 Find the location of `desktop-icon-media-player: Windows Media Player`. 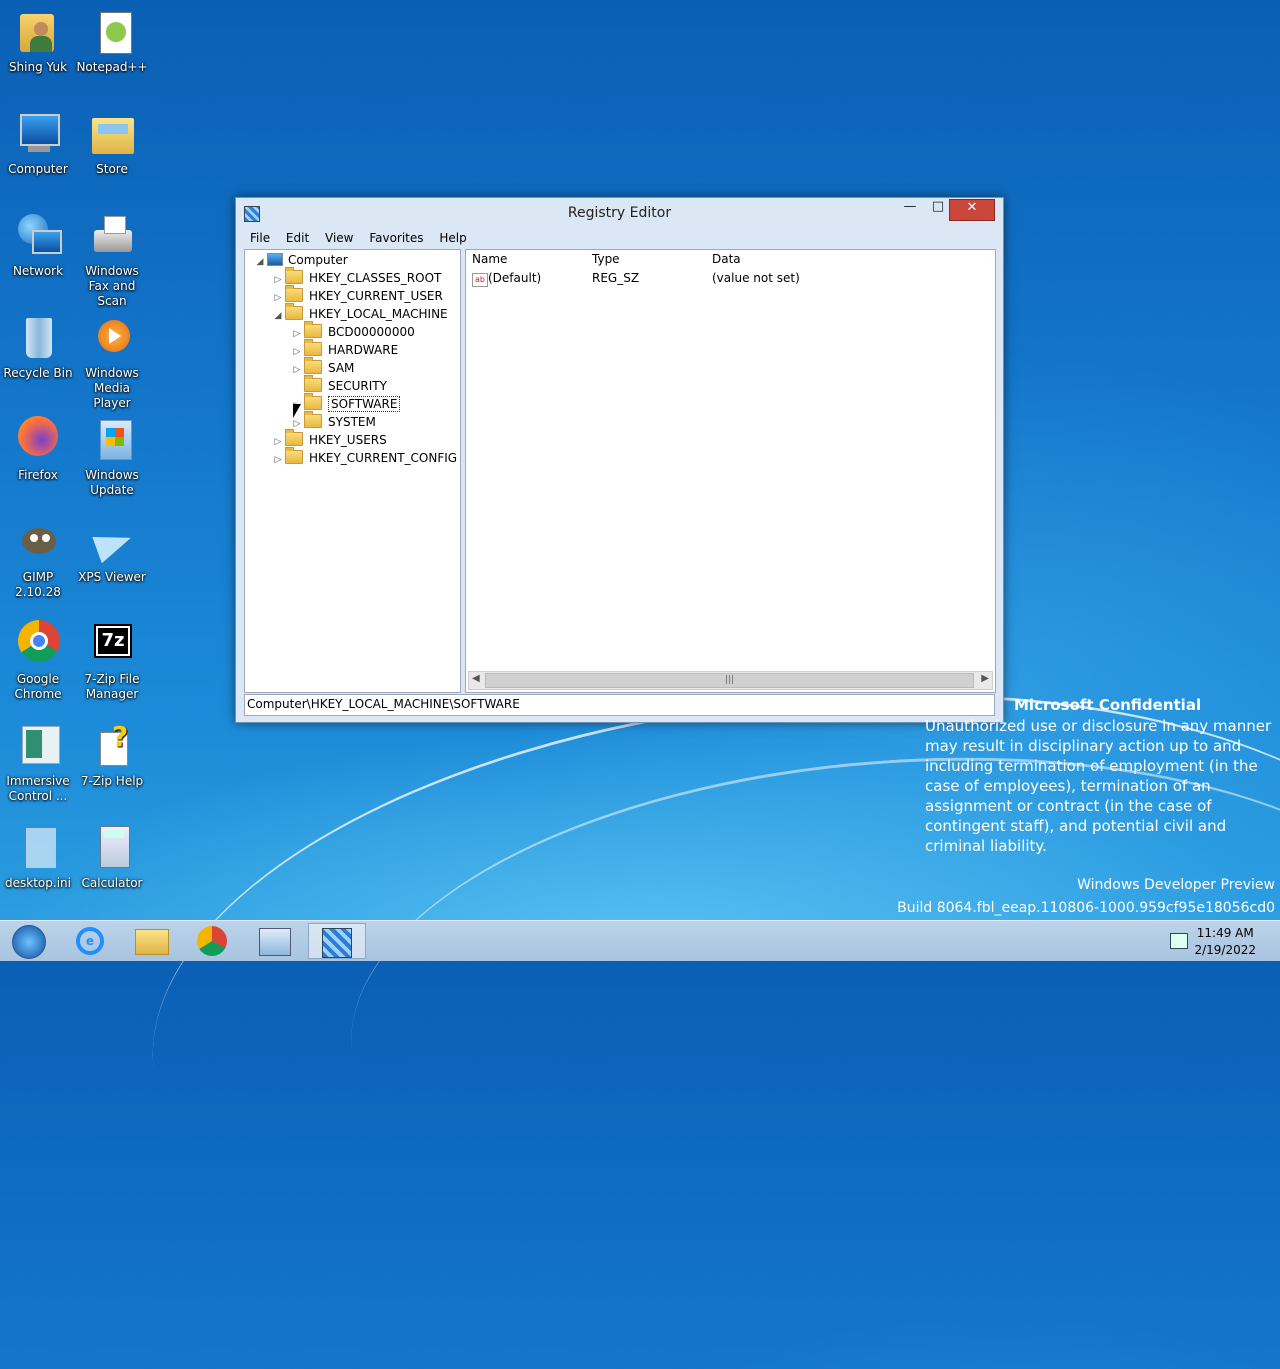

desktop-icon-media-player: Windows Media Player is located at coordinates (112, 362).